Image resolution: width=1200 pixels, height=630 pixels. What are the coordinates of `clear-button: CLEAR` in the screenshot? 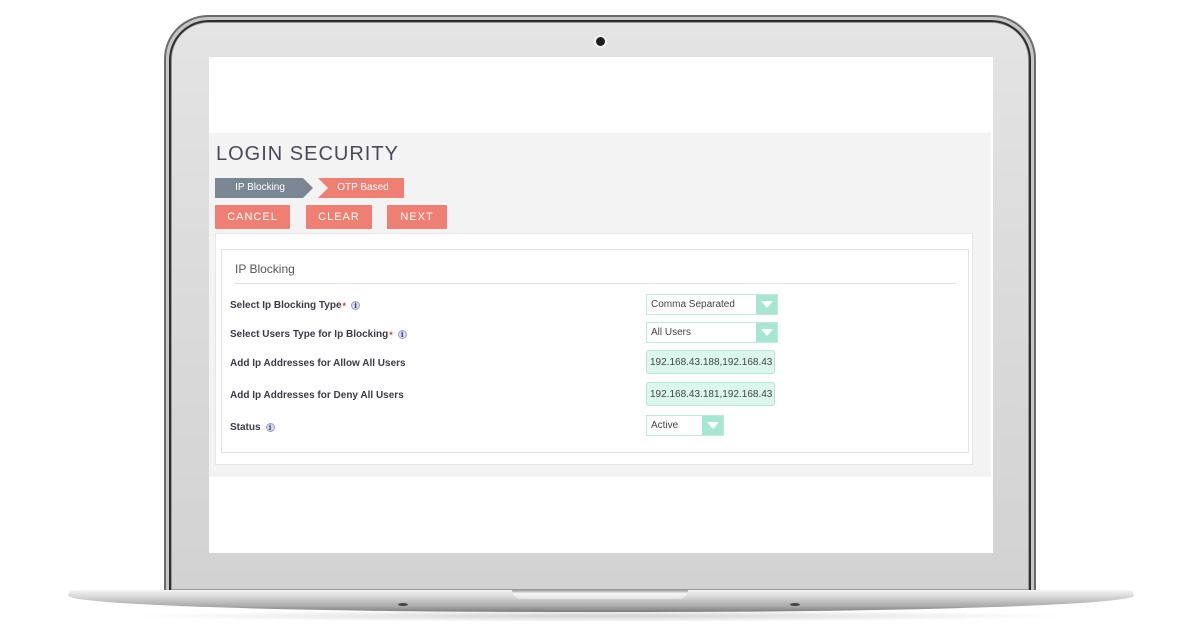 It's located at (339, 217).